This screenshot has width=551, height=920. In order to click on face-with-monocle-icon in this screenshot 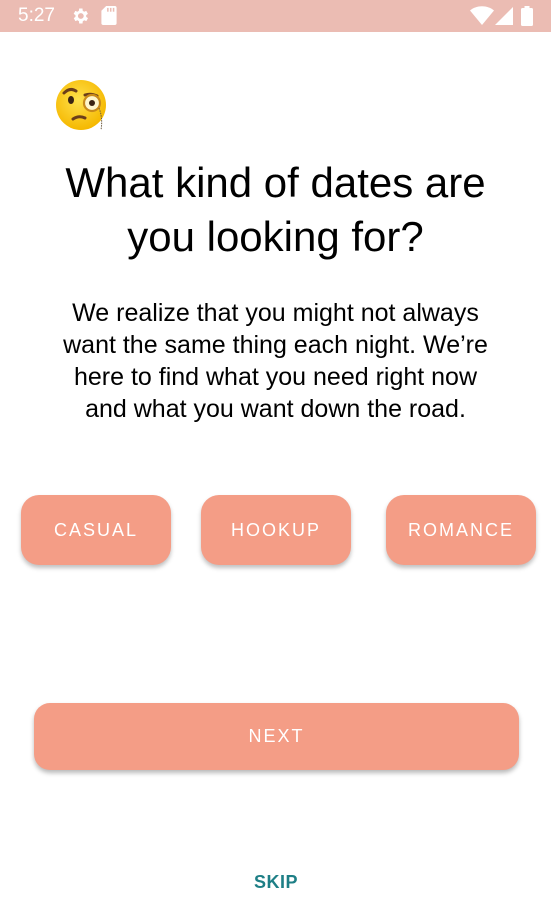, I will do `click(81, 105)`.